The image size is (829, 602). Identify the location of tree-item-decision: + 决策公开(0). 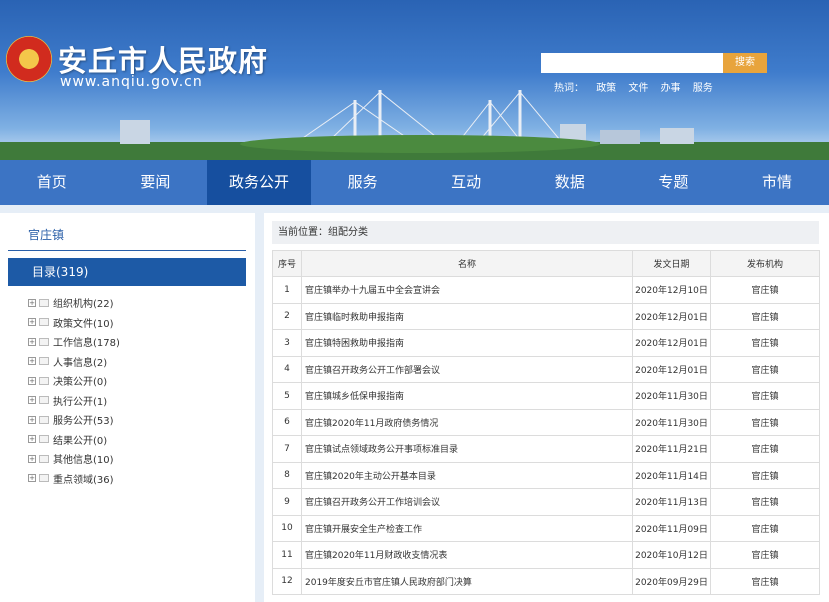
(74, 381).